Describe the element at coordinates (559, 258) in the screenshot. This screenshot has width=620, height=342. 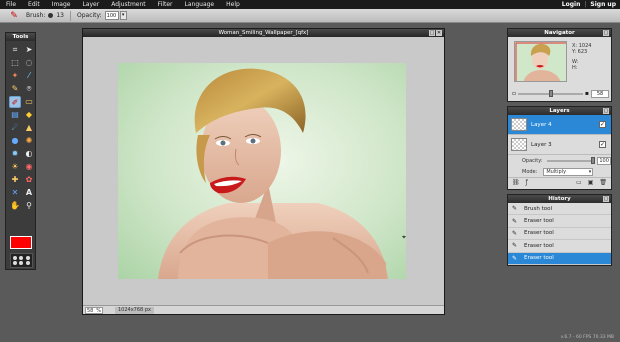
I see `history-item-selected: ✎ Eraser tool` at that location.